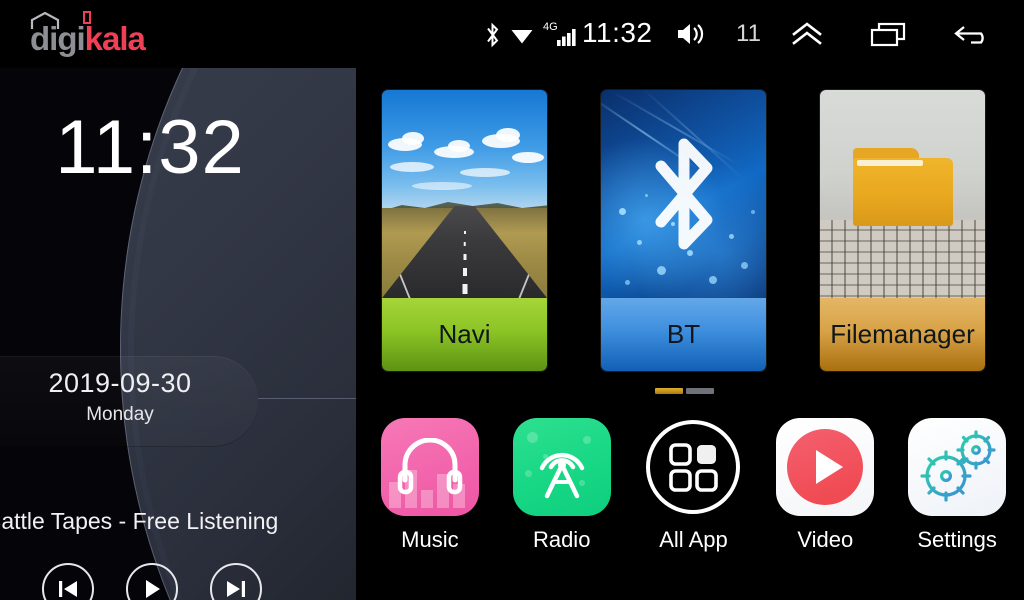 The image size is (1024, 600). I want to click on recent-apps-button, so click(889, 34).